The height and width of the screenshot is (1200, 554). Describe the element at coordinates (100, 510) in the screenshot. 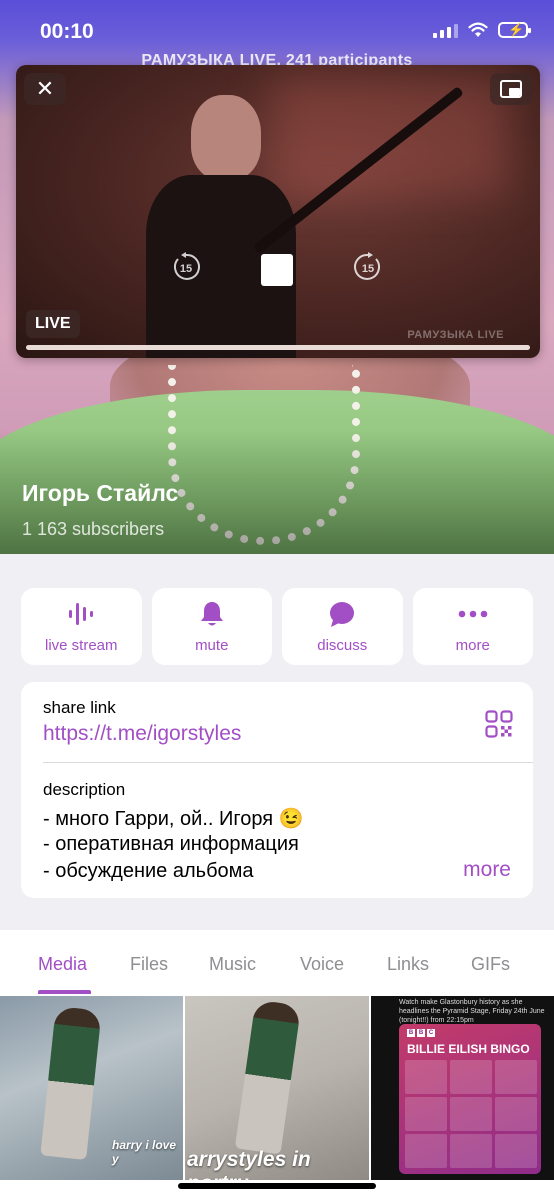

I see `profile-info: Игорь Стайлс 1 163 subscribers` at that location.